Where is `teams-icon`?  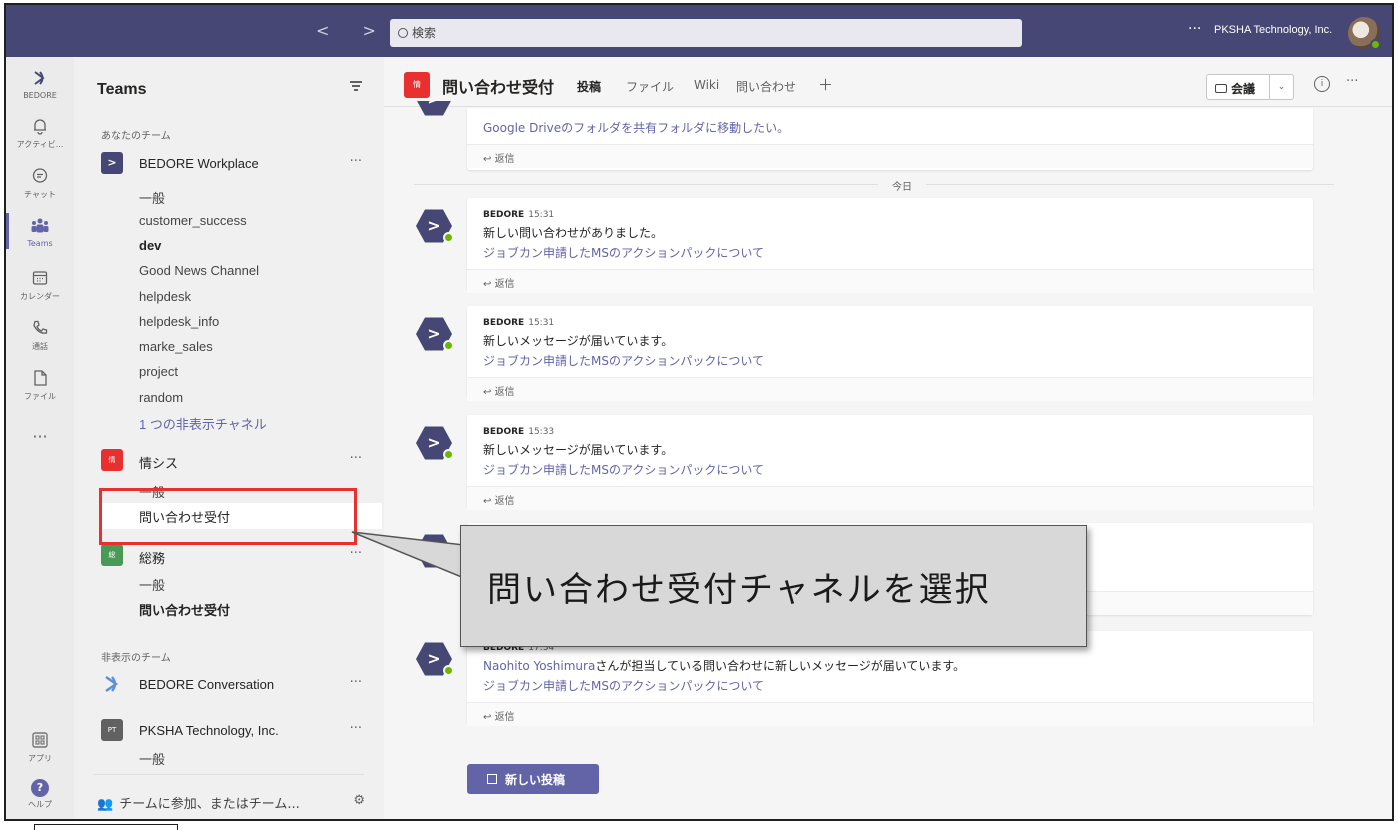
teams-icon is located at coordinates (40, 227).